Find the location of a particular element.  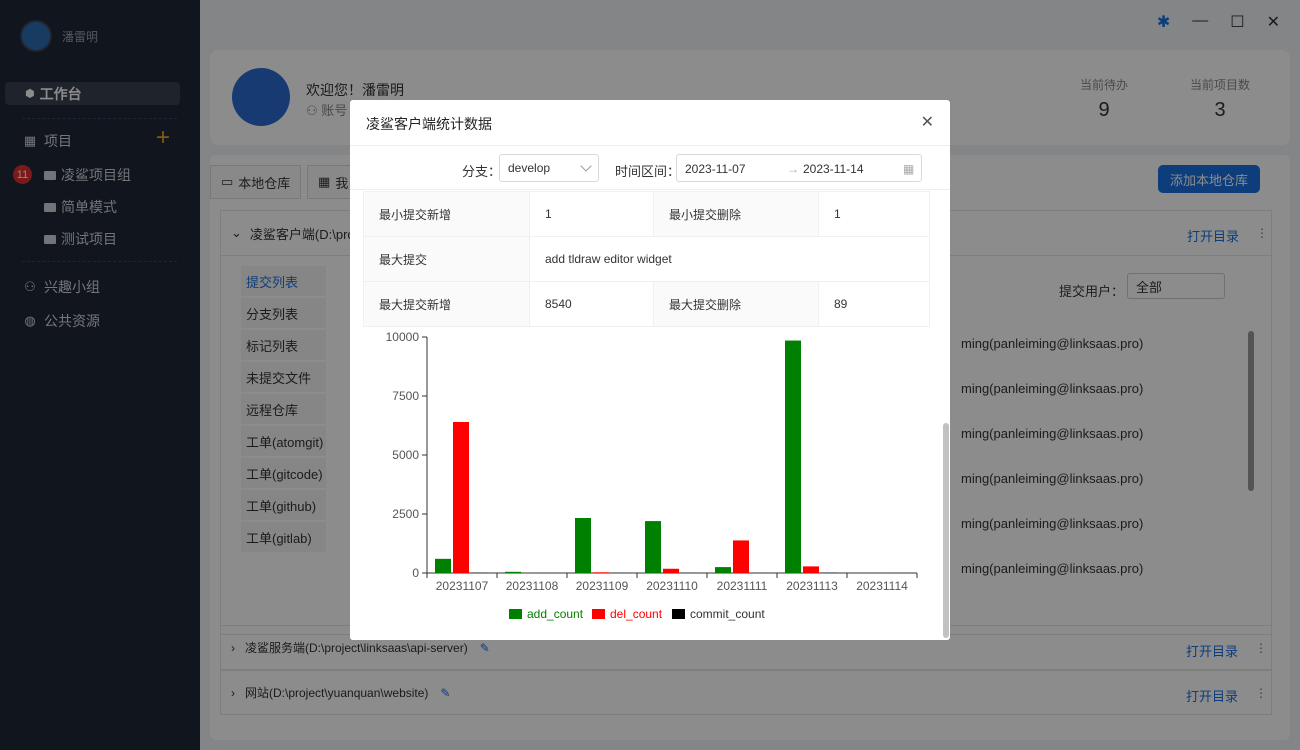

modal-scrollbar is located at coordinates (946, 530).